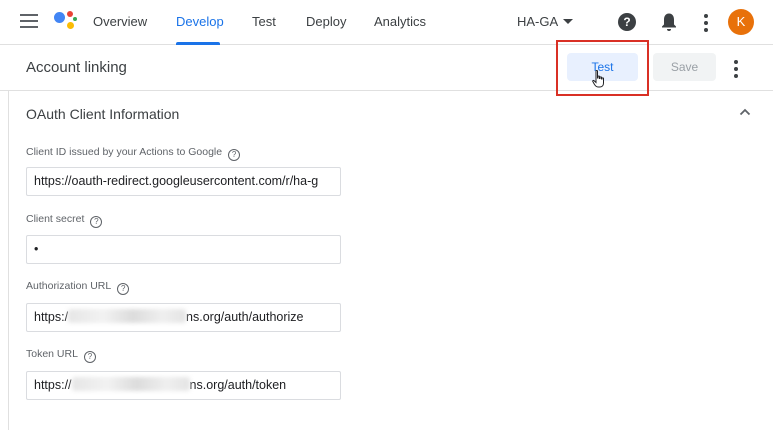  Describe the element at coordinates (76, 67) in the screenshot. I see `page-title: Account linking` at that location.